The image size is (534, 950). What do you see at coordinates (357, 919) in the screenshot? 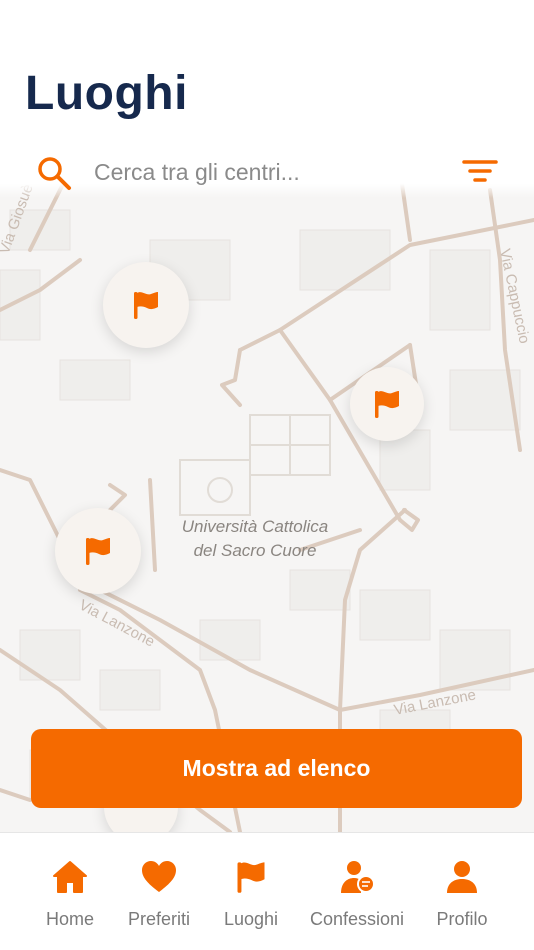
I see `nav-label: Confessioni` at bounding box center [357, 919].